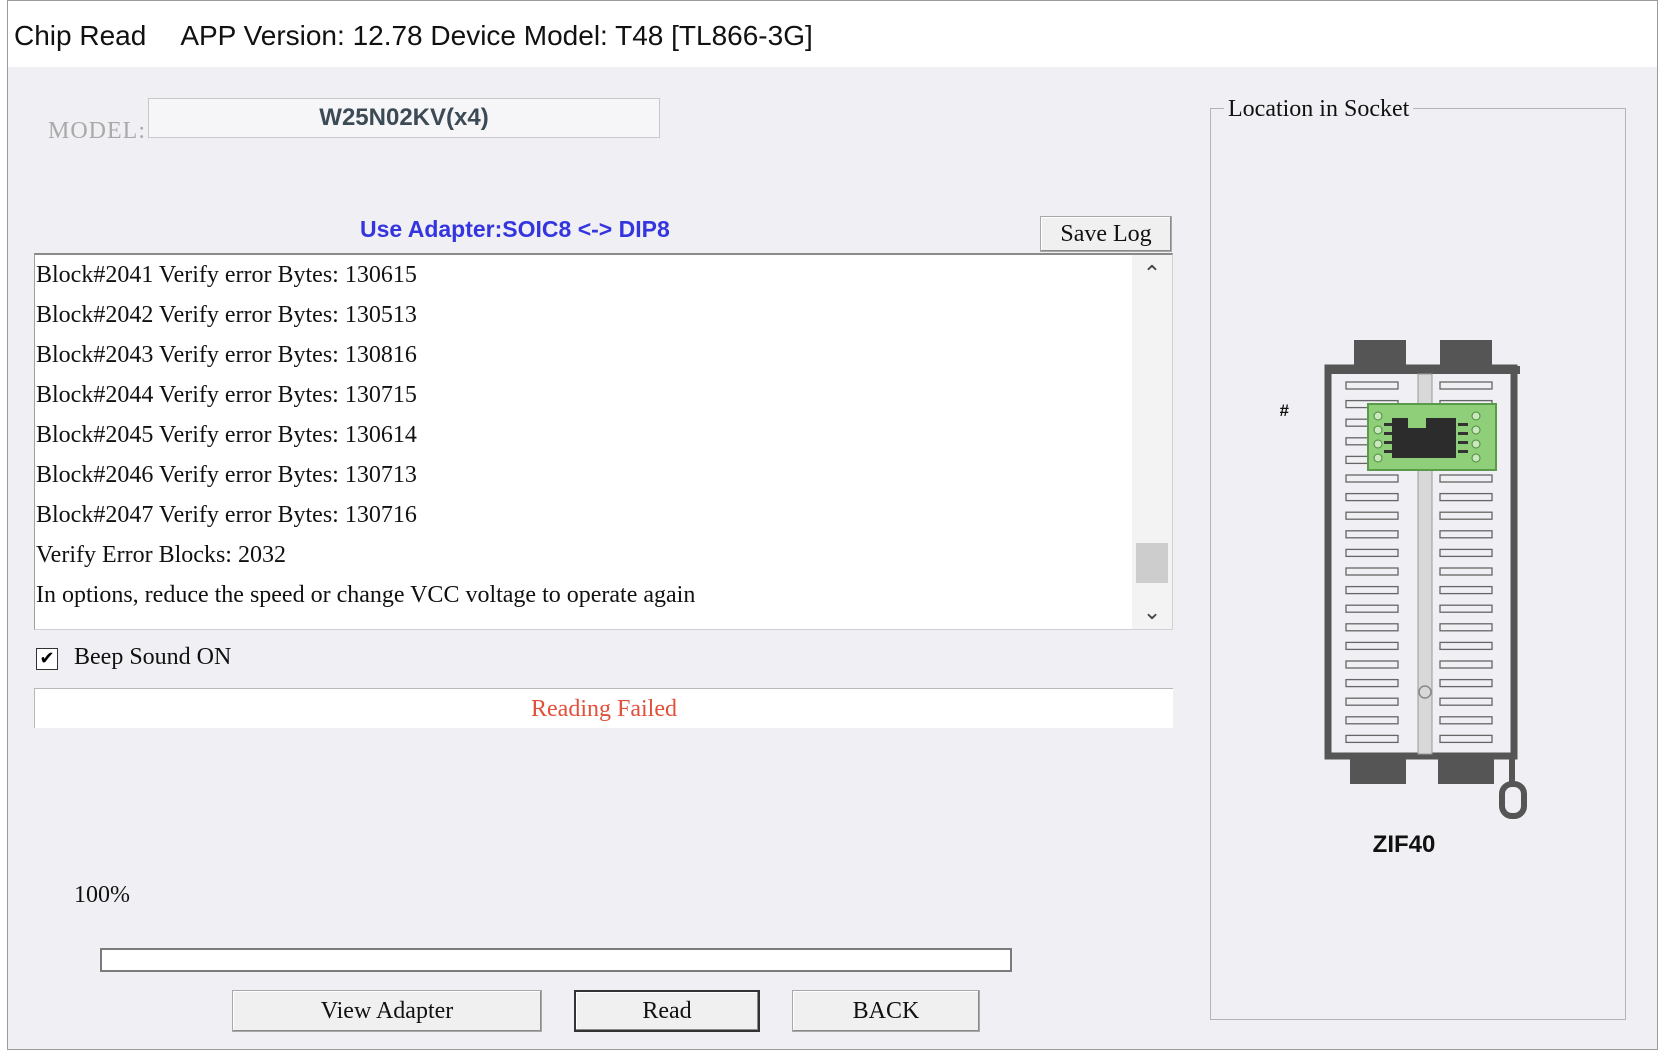 Image resolution: width=1671 pixels, height=1059 pixels. Describe the element at coordinates (1152, 442) in the screenshot. I see `log-scrollbar: ⌃ ⌃` at that location.